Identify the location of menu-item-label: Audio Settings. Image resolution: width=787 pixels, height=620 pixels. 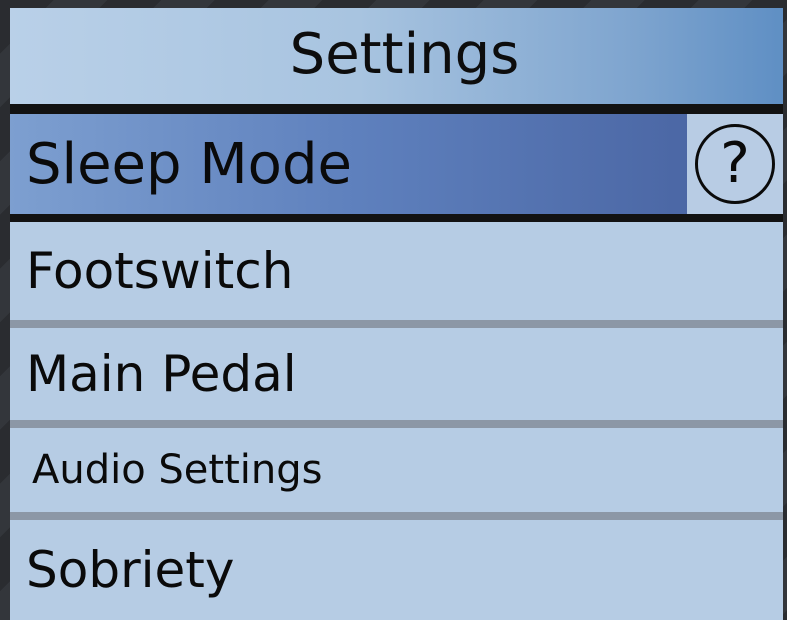
(177, 470).